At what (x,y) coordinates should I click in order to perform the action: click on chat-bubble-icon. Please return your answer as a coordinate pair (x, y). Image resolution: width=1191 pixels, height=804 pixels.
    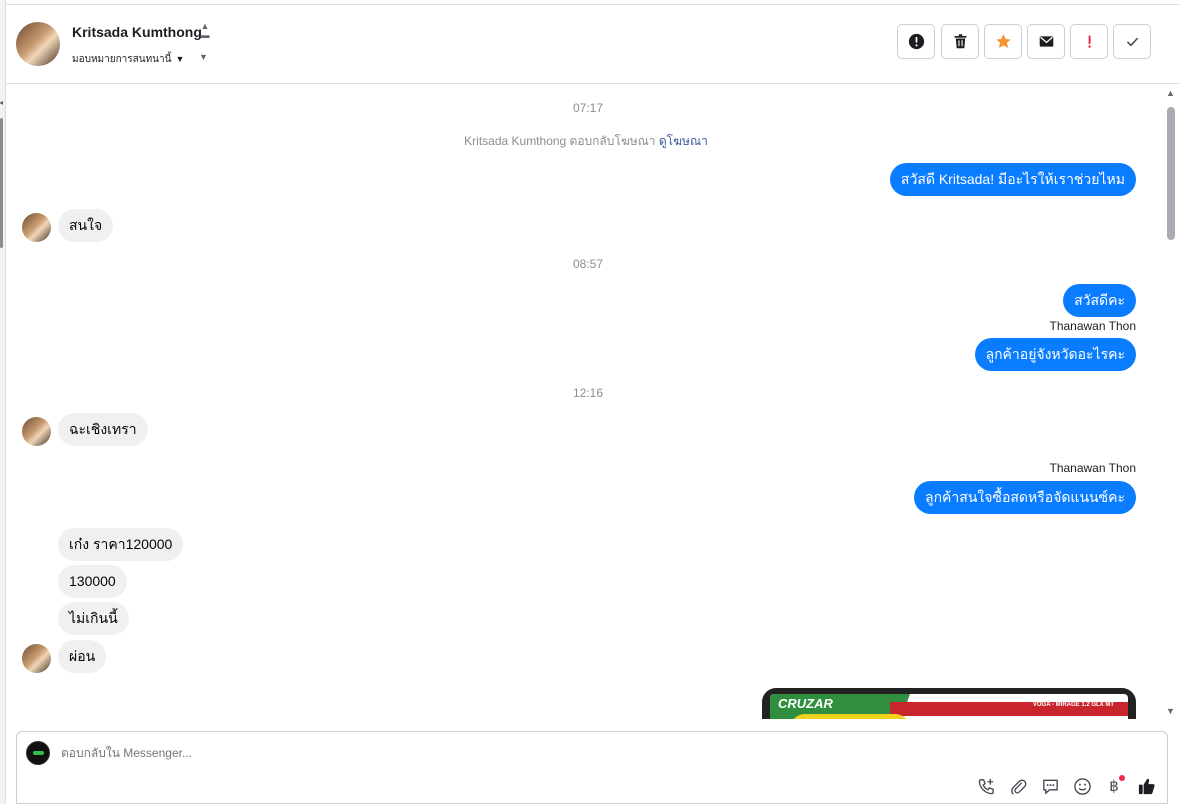
    Looking at the image, I should click on (1050, 787).